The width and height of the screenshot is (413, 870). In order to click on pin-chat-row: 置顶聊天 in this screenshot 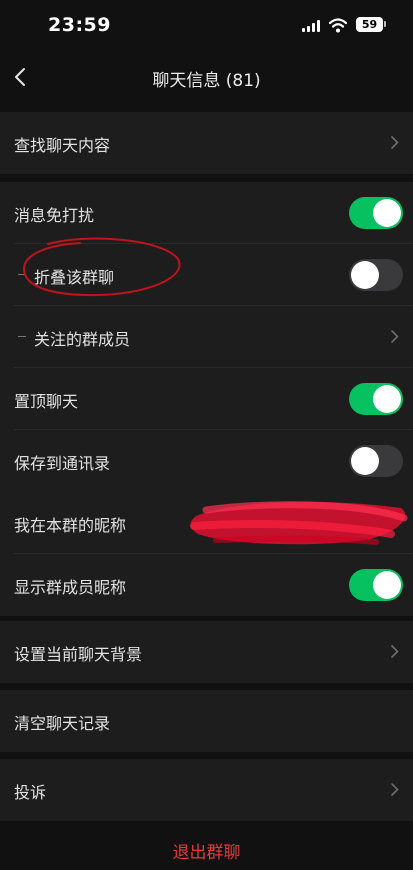, I will do `click(206, 399)`.